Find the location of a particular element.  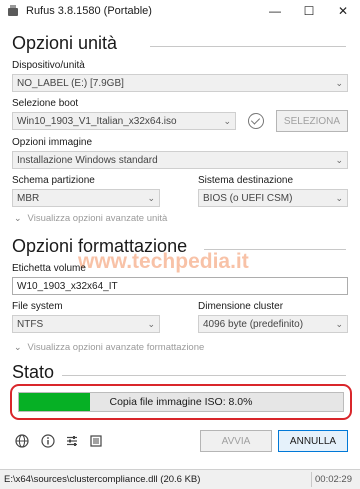

partition-scheme-label: Schema partizione is located at coordinates (53, 180).